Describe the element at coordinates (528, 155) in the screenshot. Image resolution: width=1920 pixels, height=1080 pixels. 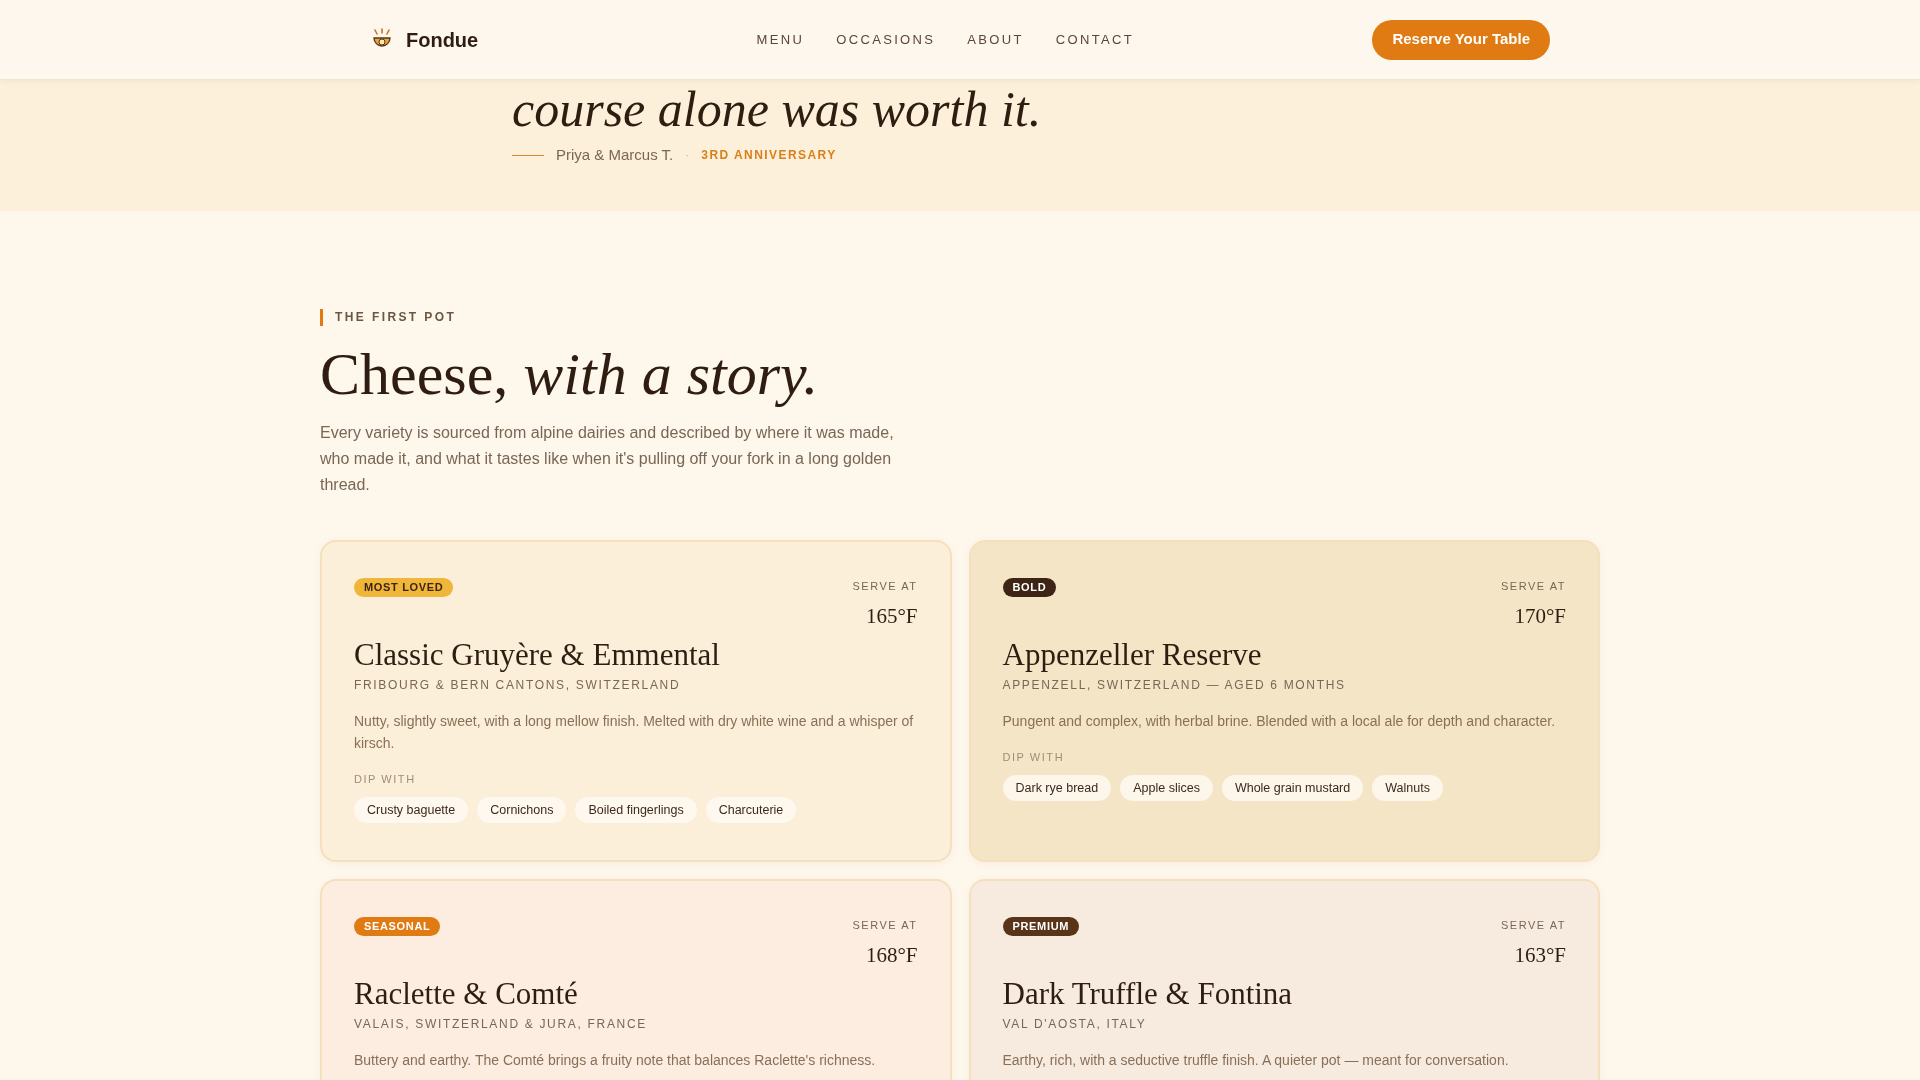
I see `divider-line` at that location.